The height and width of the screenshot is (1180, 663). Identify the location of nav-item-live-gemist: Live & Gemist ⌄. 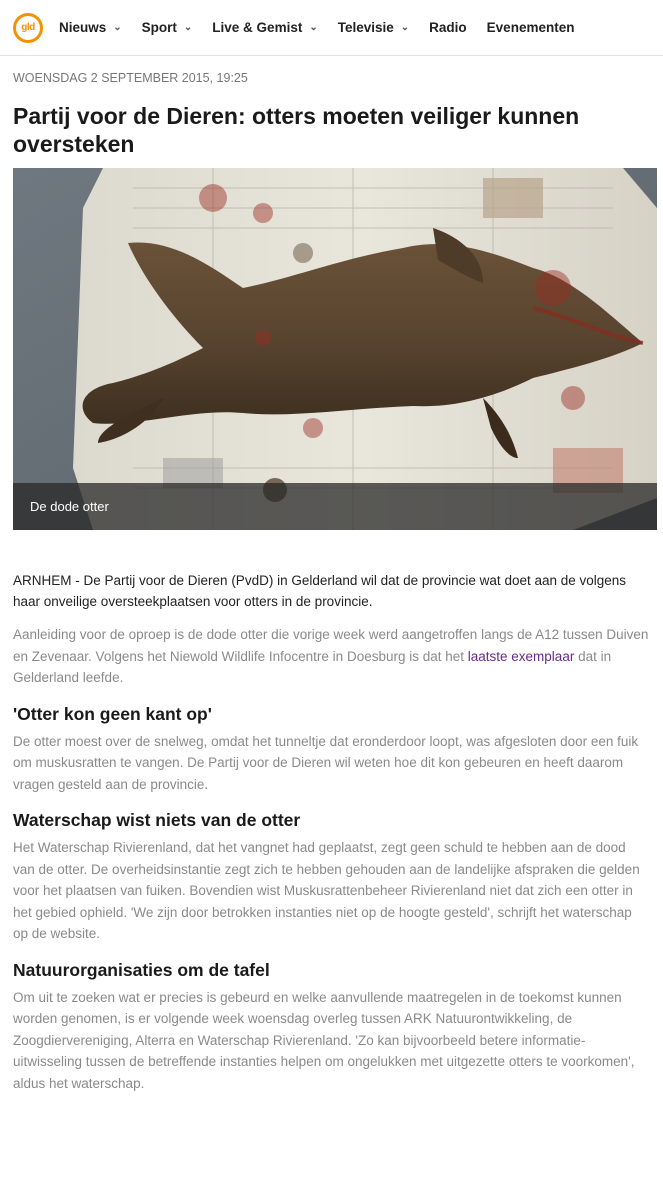
(264, 27).